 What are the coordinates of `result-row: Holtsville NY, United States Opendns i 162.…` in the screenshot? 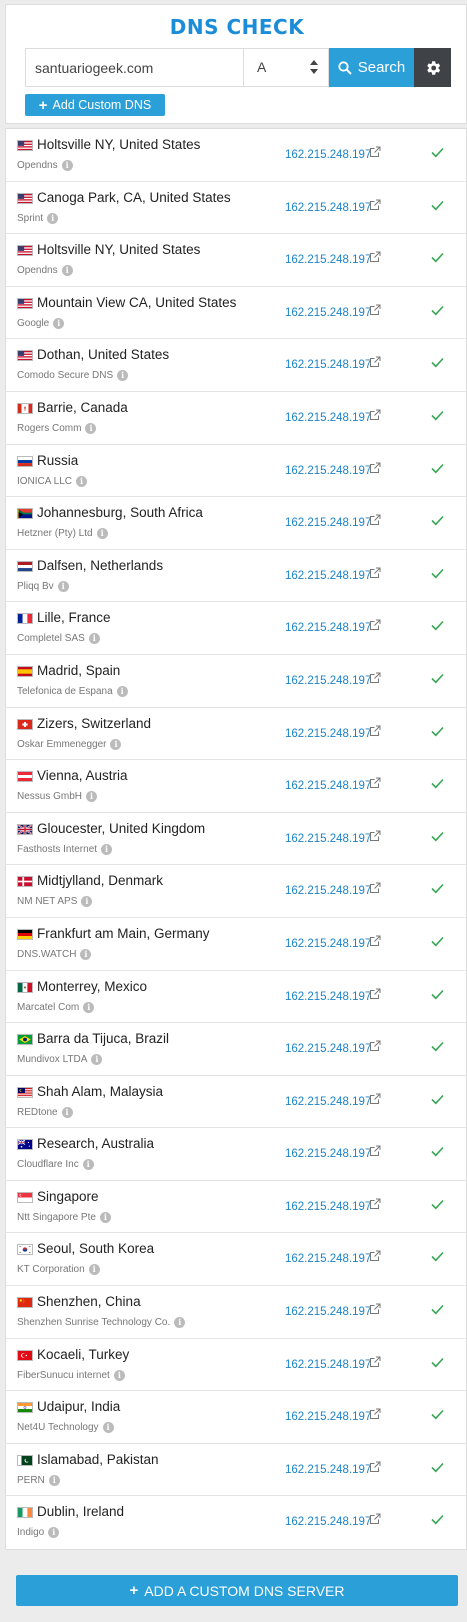 It's located at (236, 260).